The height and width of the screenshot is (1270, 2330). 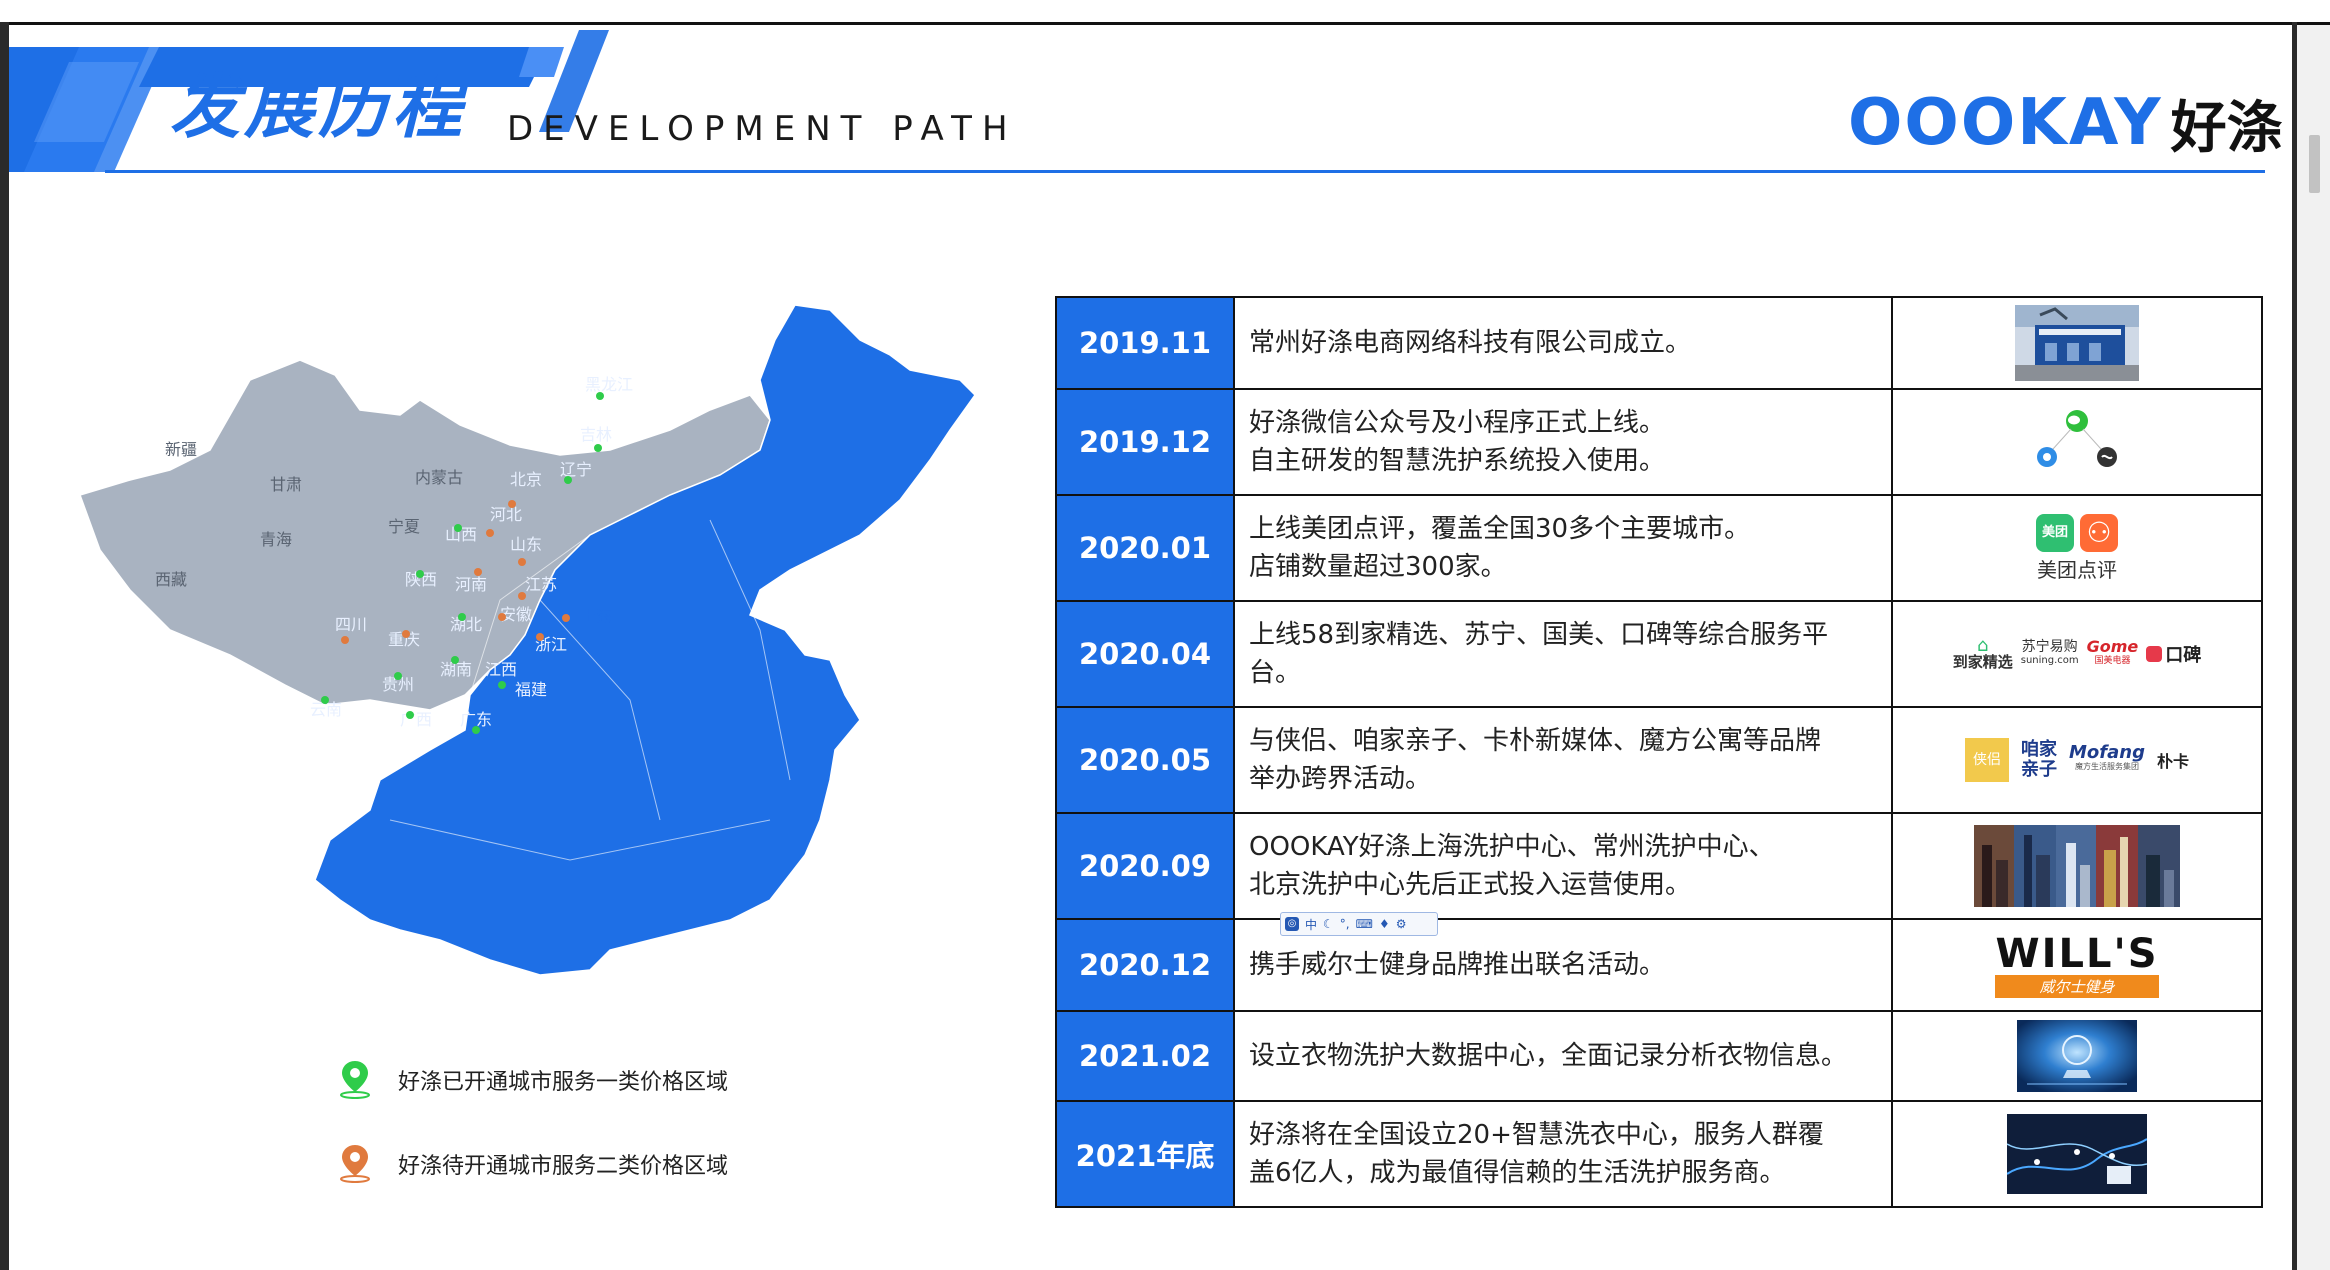 What do you see at coordinates (1328, 924) in the screenshot?
I see `ime-moon-icon: ☾` at bounding box center [1328, 924].